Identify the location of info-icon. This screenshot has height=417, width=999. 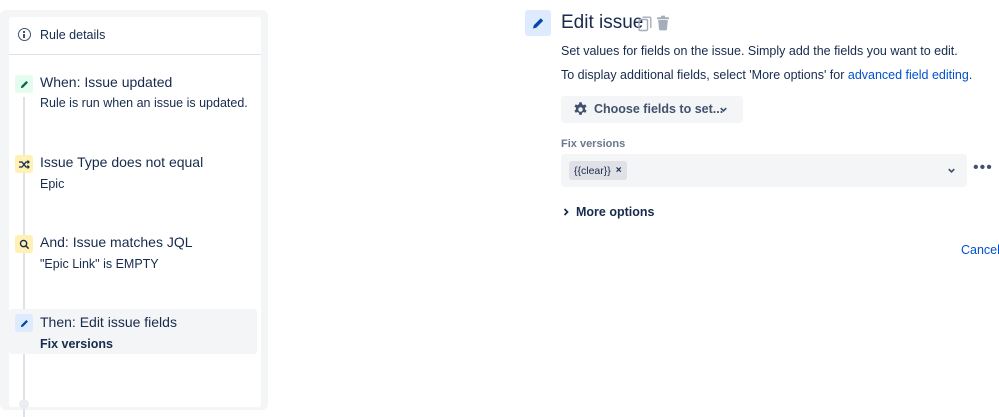
(24, 34).